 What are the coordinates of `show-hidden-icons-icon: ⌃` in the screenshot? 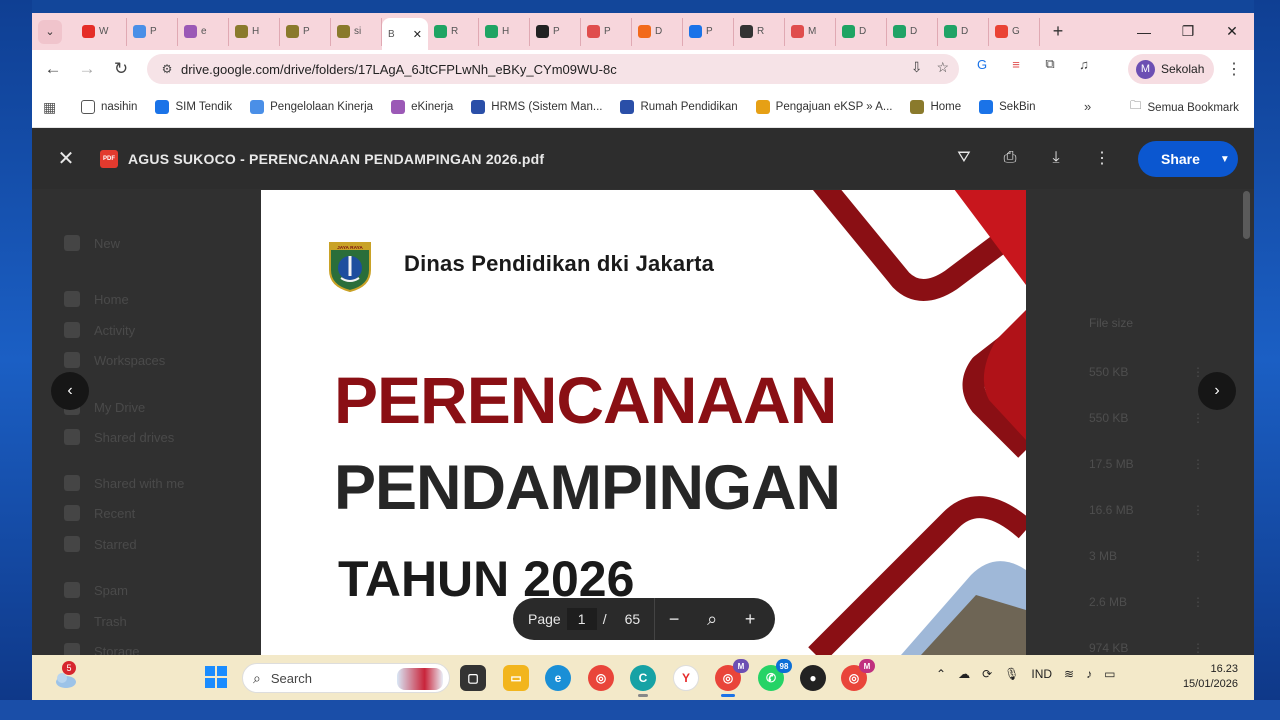 It's located at (941, 674).